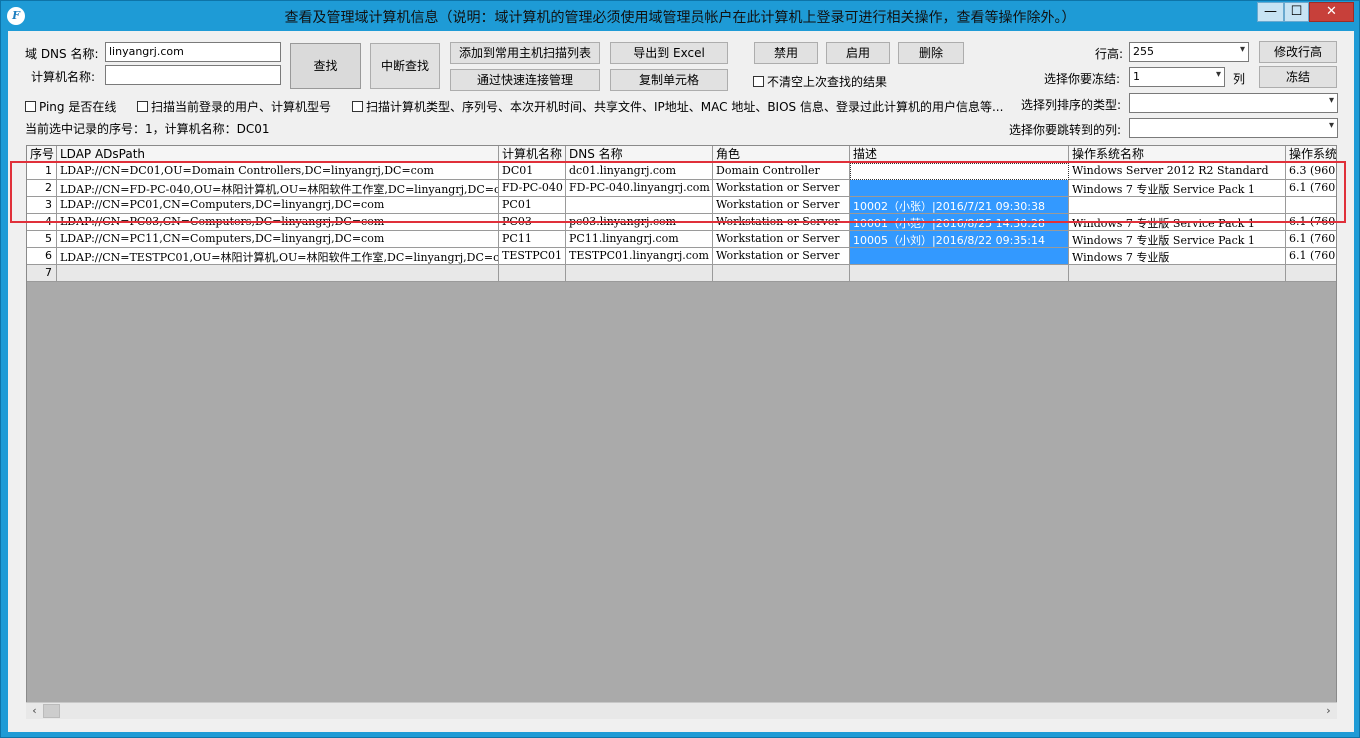 This screenshot has width=1360, height=738. What do you see at coordinates (786, 53) in the screenshot?
I see `disable-button: 禁用` at bounding box center [786, 53].